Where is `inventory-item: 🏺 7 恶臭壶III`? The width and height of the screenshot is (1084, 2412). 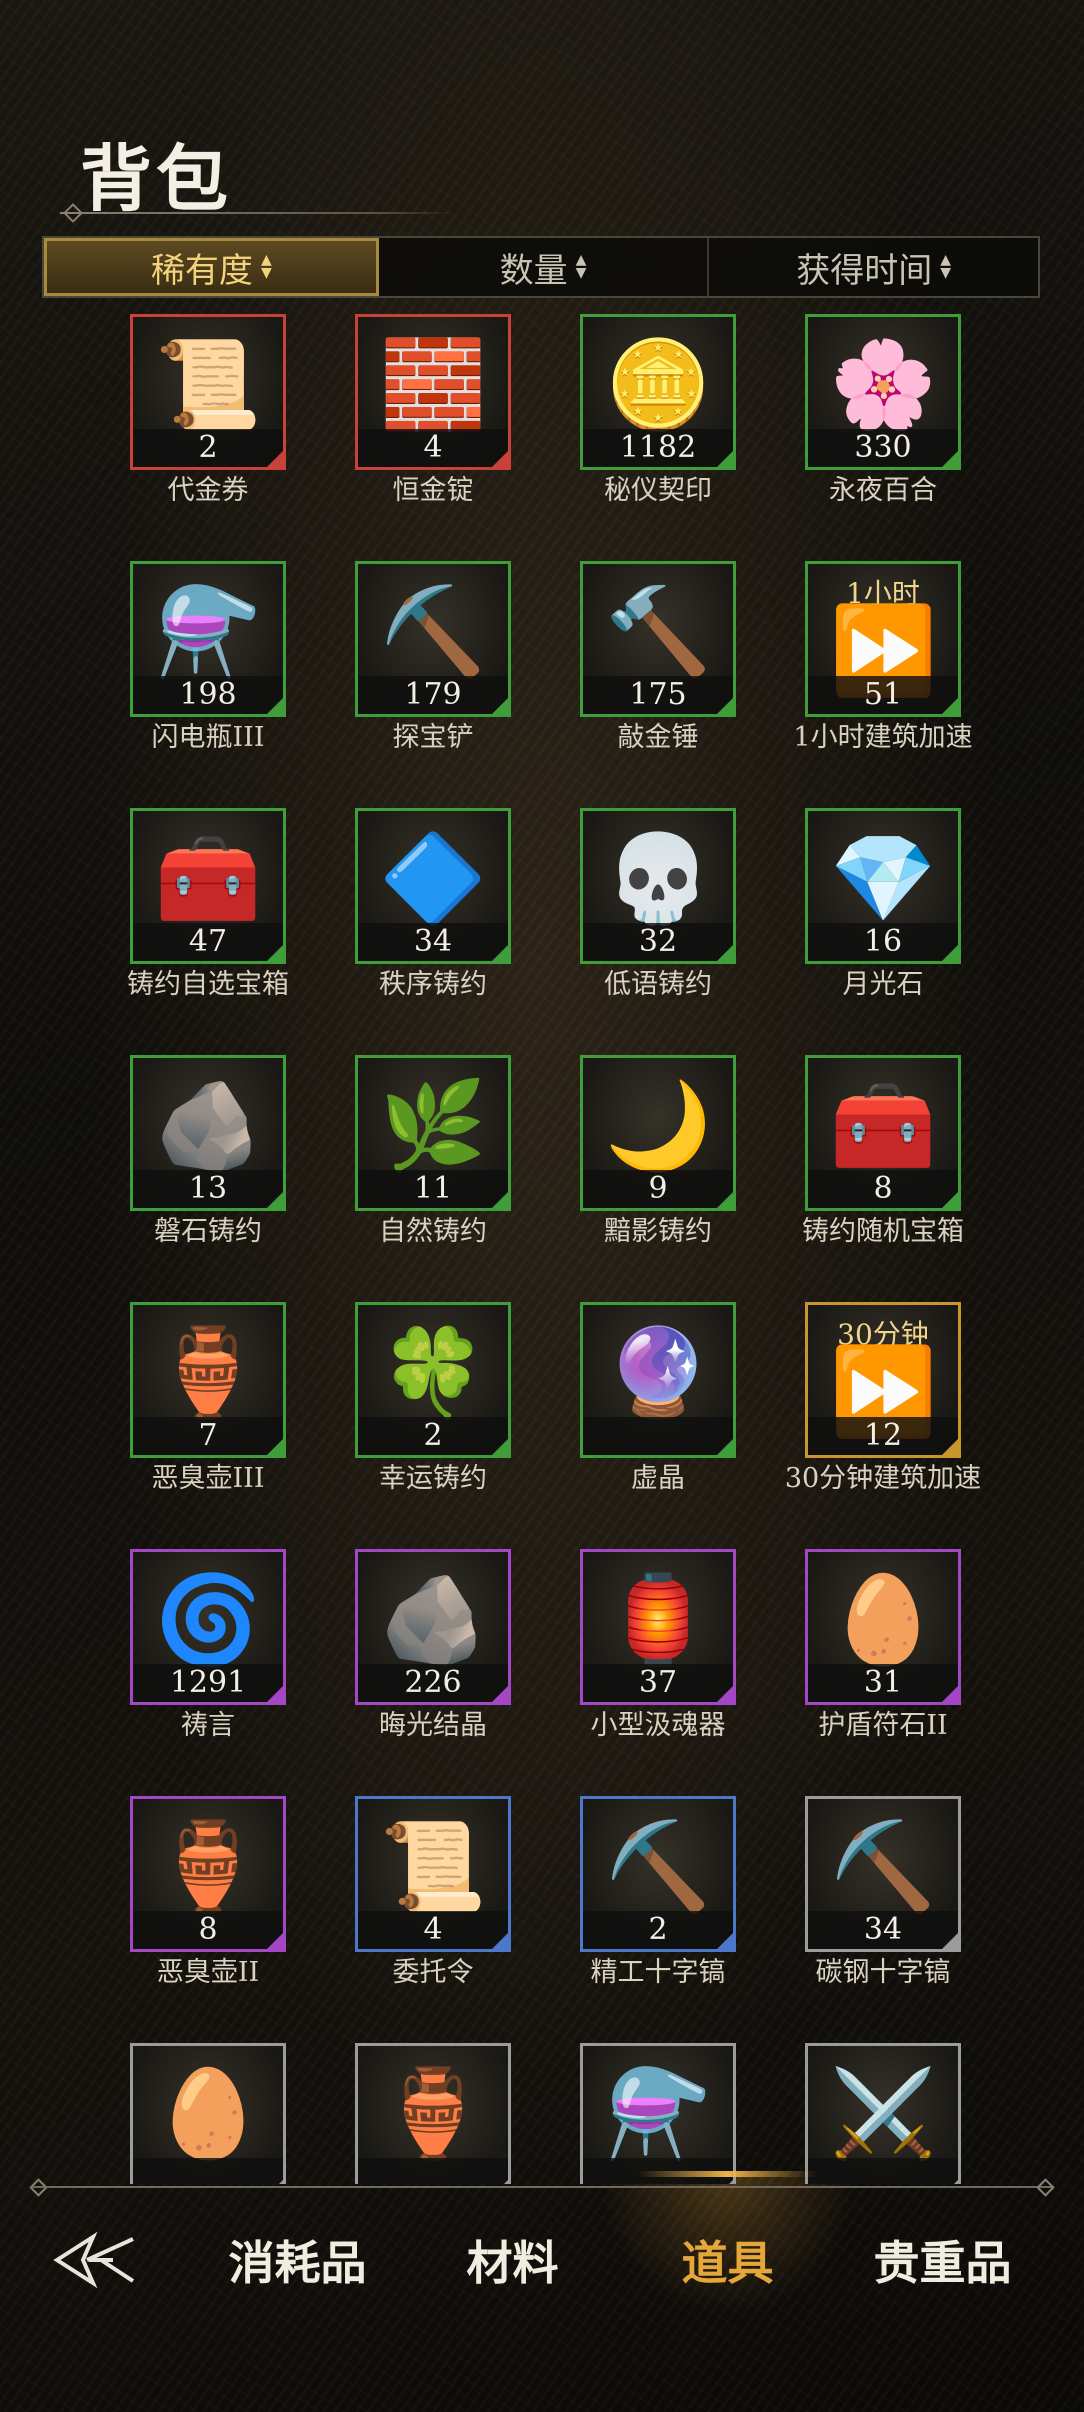 inventory-item: 🏺 7 恶臭壶III is located at coordinates (208, 1399).